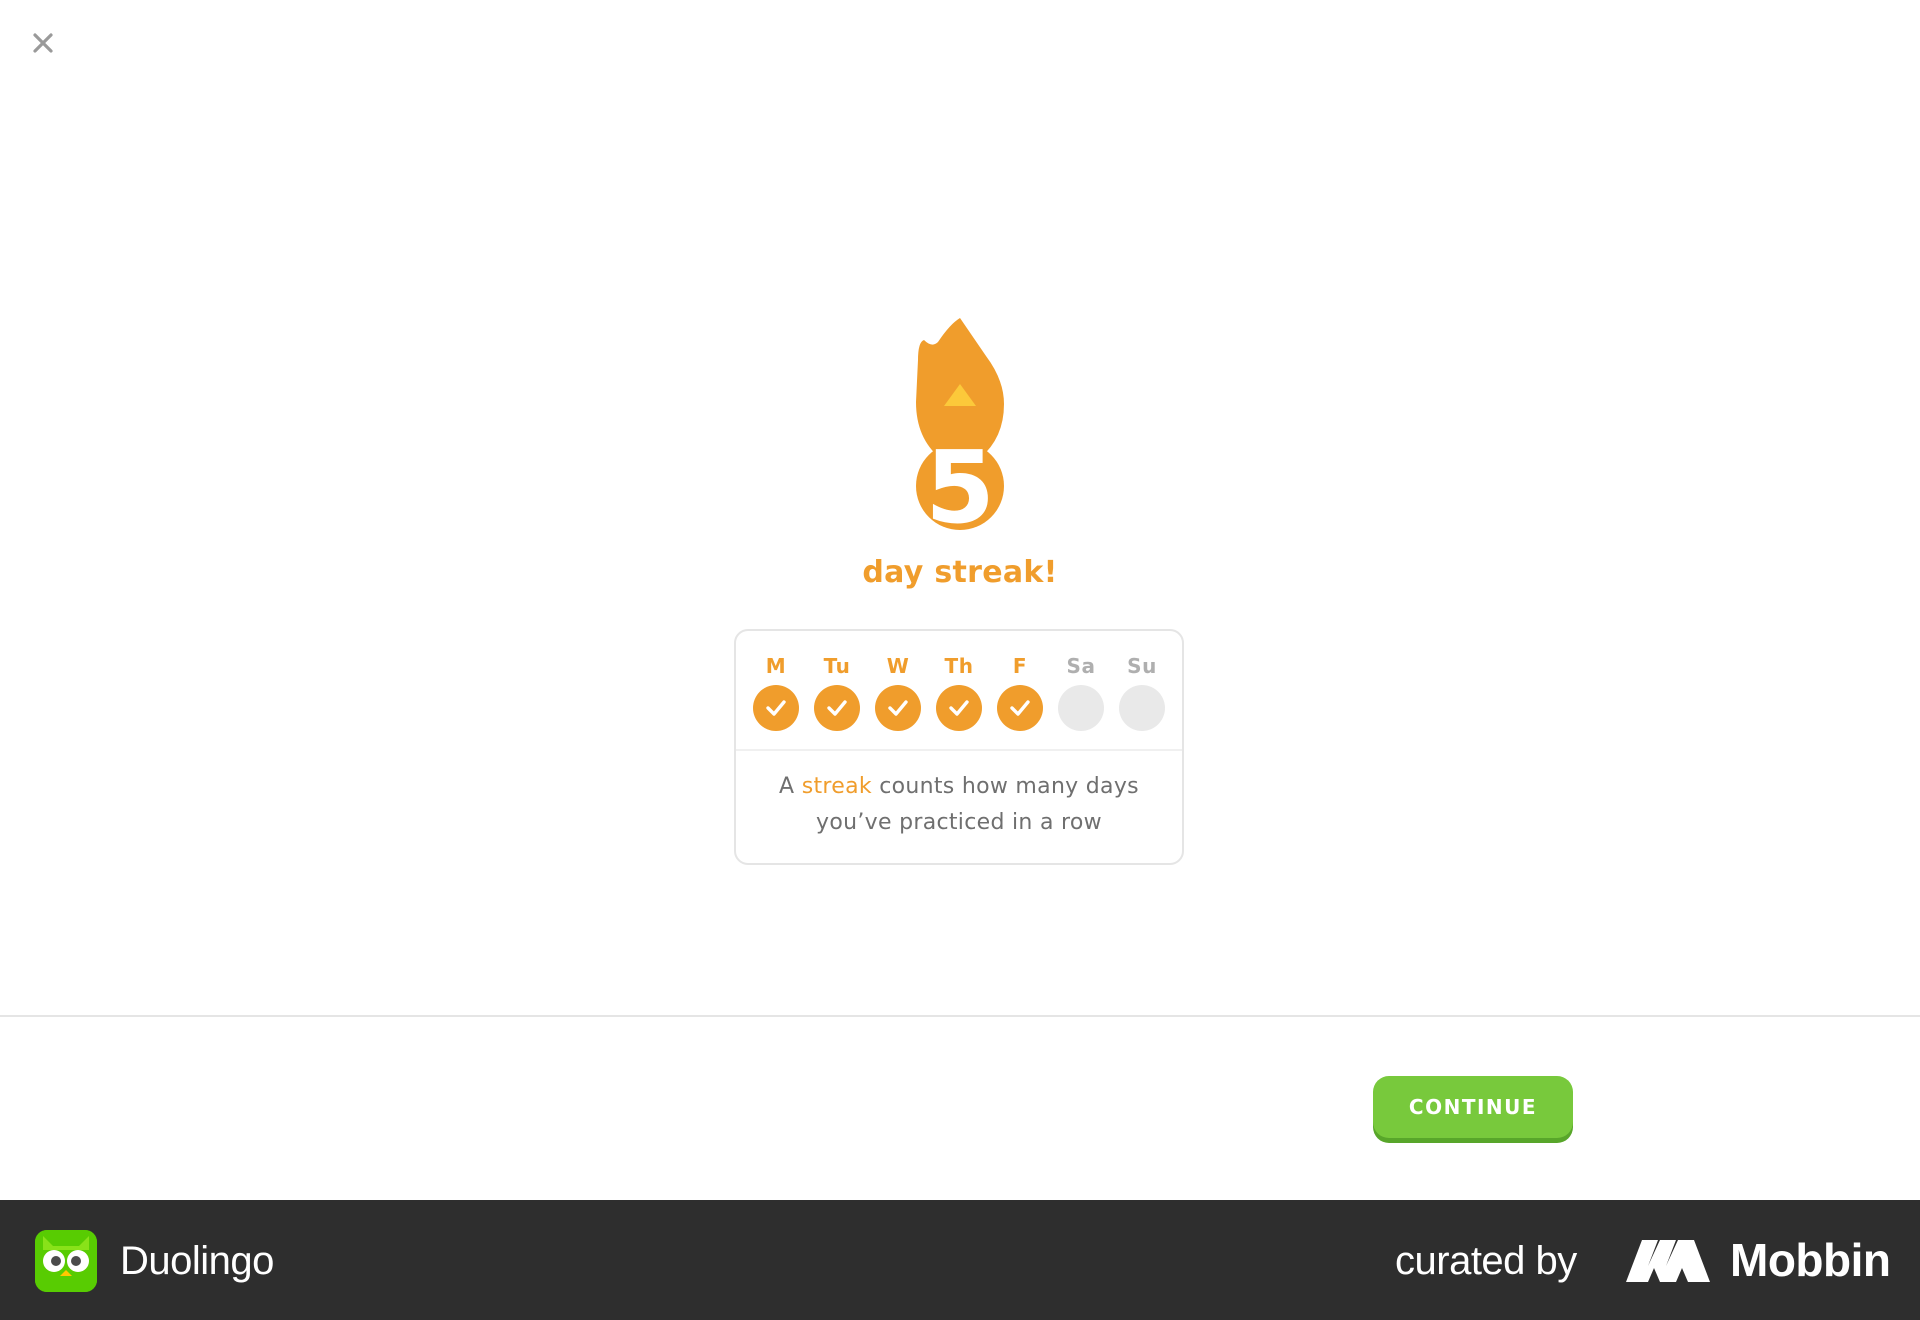 The image size is (1920, 1320). I want to click on day-sunday: Su, so click(1142, 700).